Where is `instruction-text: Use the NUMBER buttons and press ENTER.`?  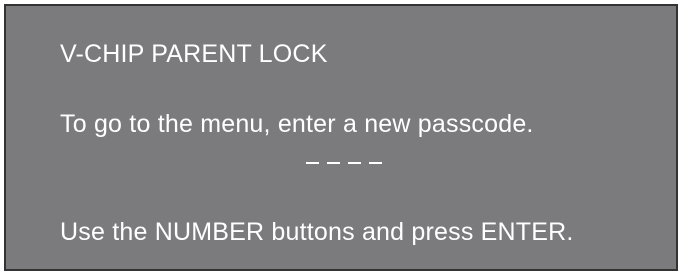
instruction-text: Use the NUMBER buttons and press ENTER. is located at coordinates (317, 232).